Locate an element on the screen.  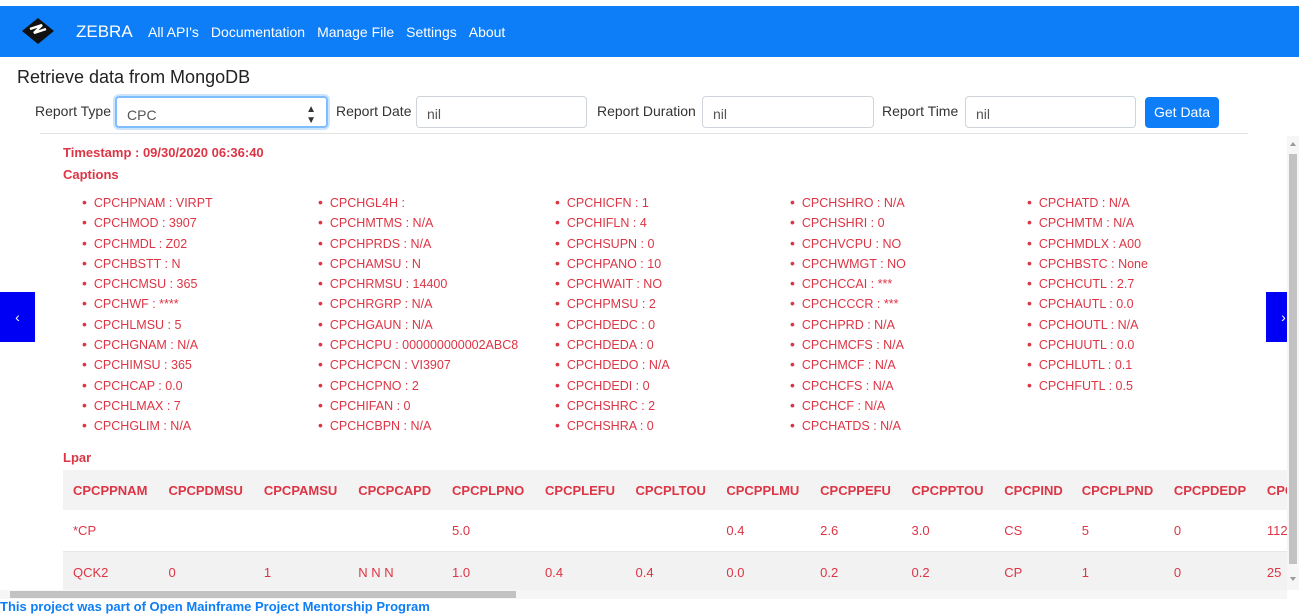
column-header: CPCPPTOU is located at coordinates (948, 490).